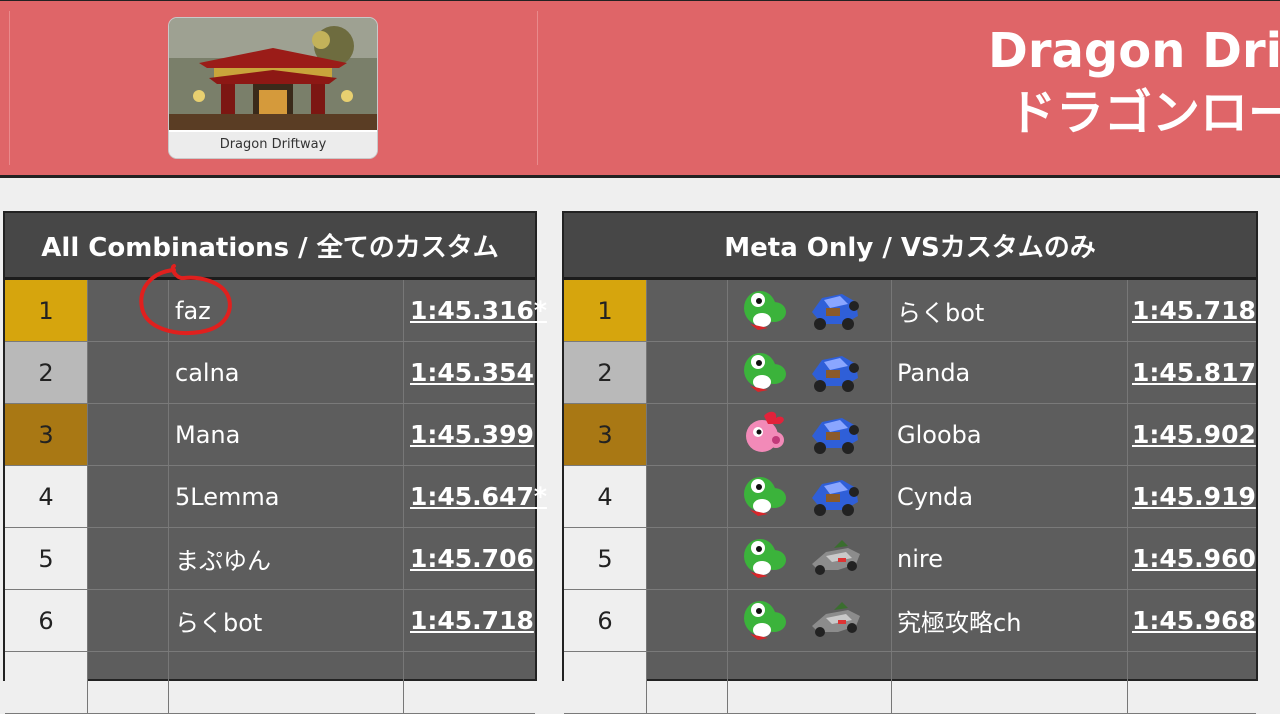 Image resolution: width=1280 pixels, height=714 pixels. What do you see at coordinates (1144, 113) in the screenshot?
I see `course-title-jp: ドラゴンロー` at bounding box center [1144, 113].